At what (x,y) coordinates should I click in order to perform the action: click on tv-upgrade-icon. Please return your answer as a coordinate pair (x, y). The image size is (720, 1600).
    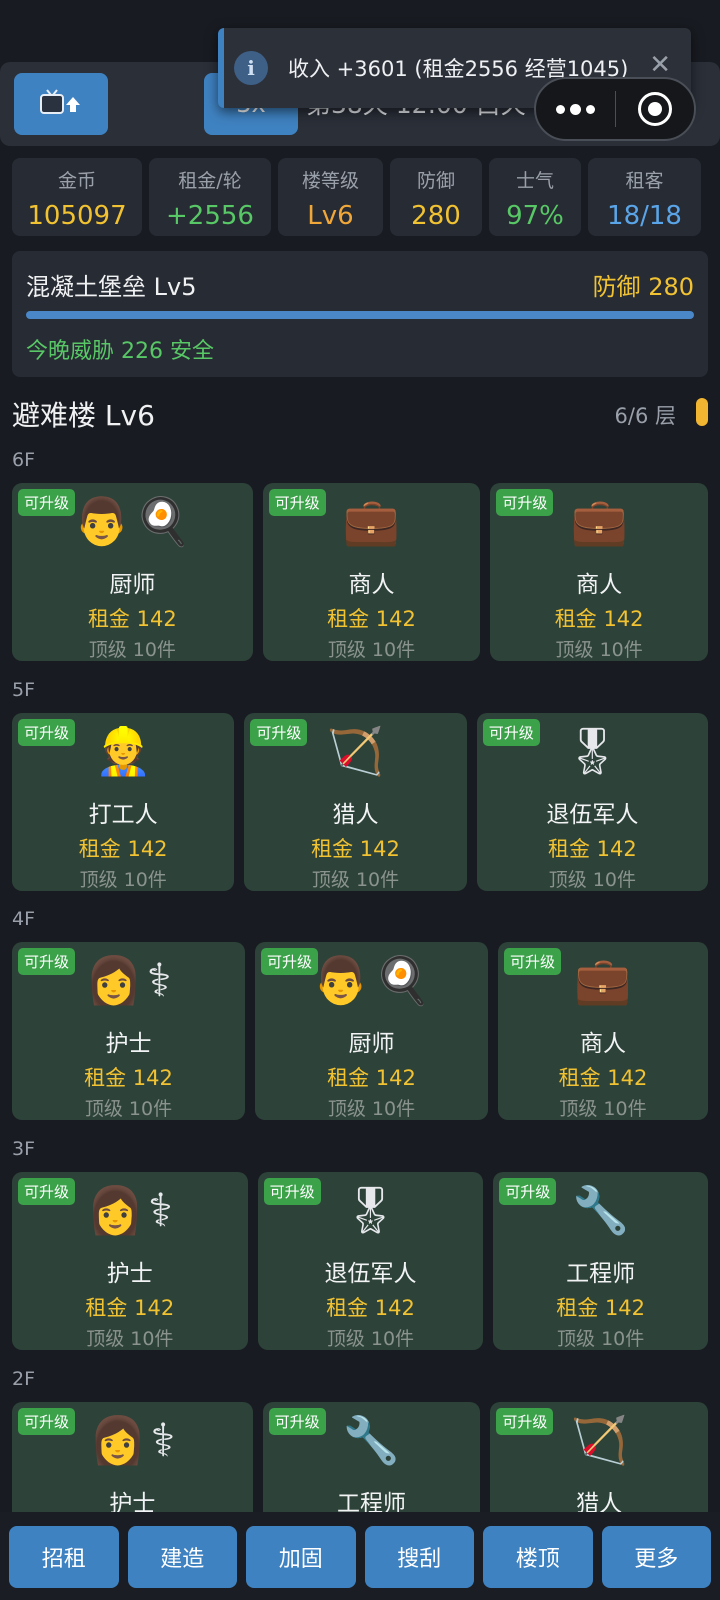
    Looking at the image, I should click on (60, 101).